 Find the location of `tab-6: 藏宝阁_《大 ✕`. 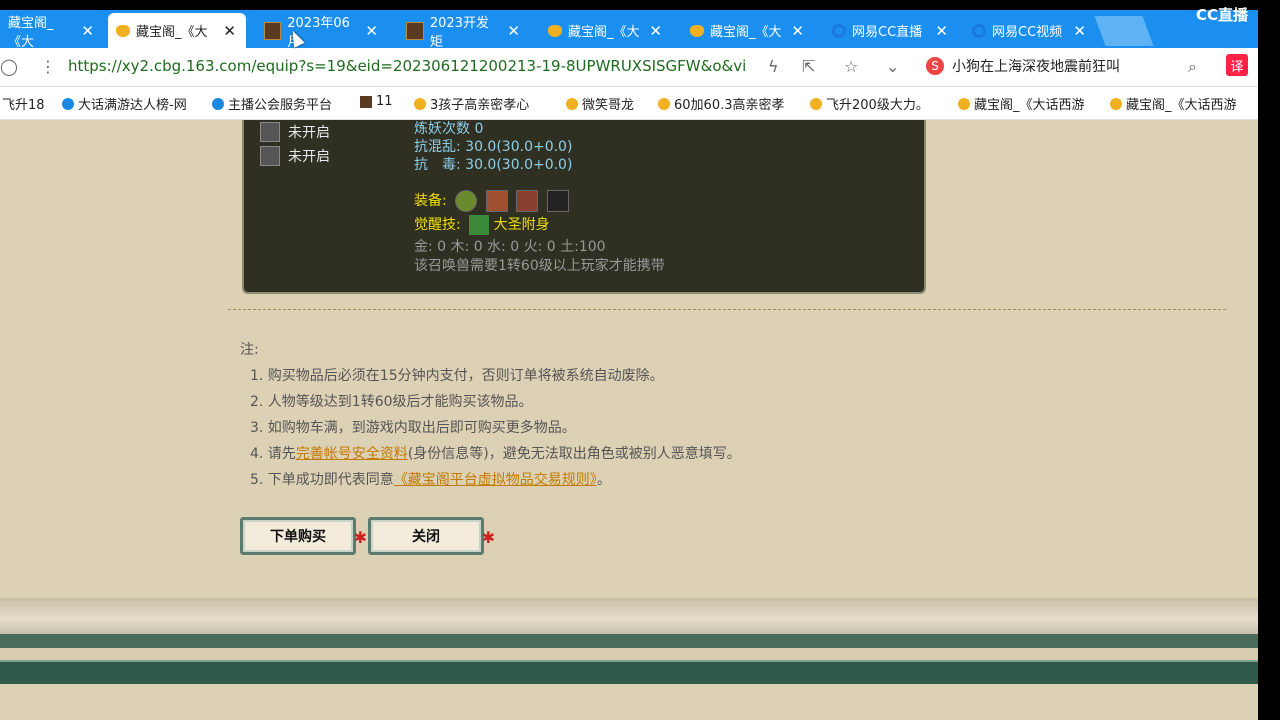

tab-6: 藏宝阁_《大 ✕ is located at coordinates (748, 30).